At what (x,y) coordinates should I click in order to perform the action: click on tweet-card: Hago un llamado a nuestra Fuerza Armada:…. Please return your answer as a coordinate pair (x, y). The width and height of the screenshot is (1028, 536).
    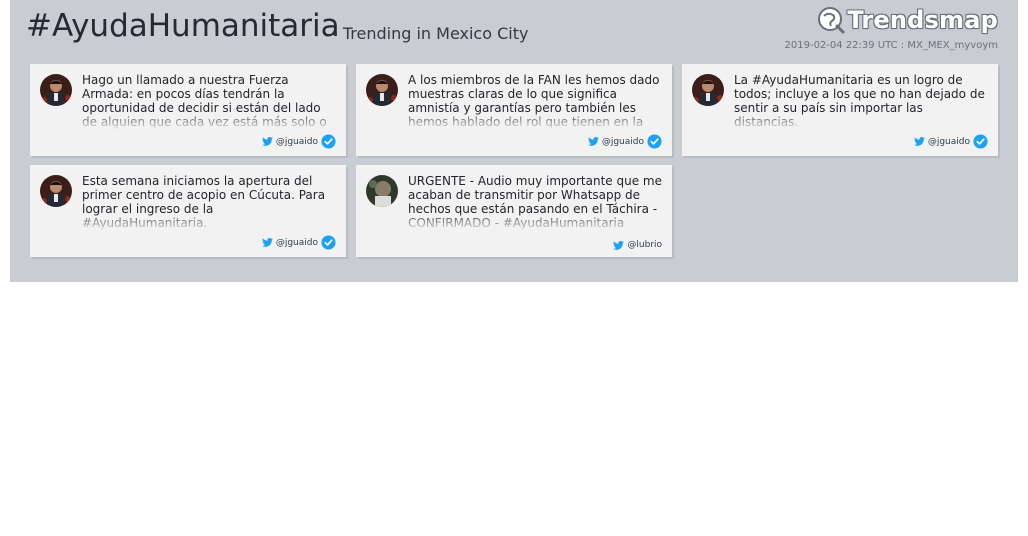
    Looking at the image, I should click on (188, 110).